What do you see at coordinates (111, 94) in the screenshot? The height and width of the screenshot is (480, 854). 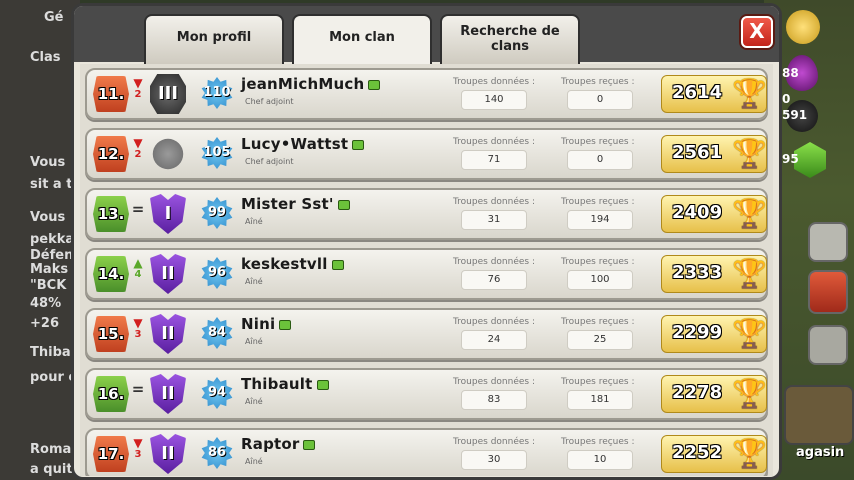 I see `member-rank: 11.` at bounding box center [111, 94].